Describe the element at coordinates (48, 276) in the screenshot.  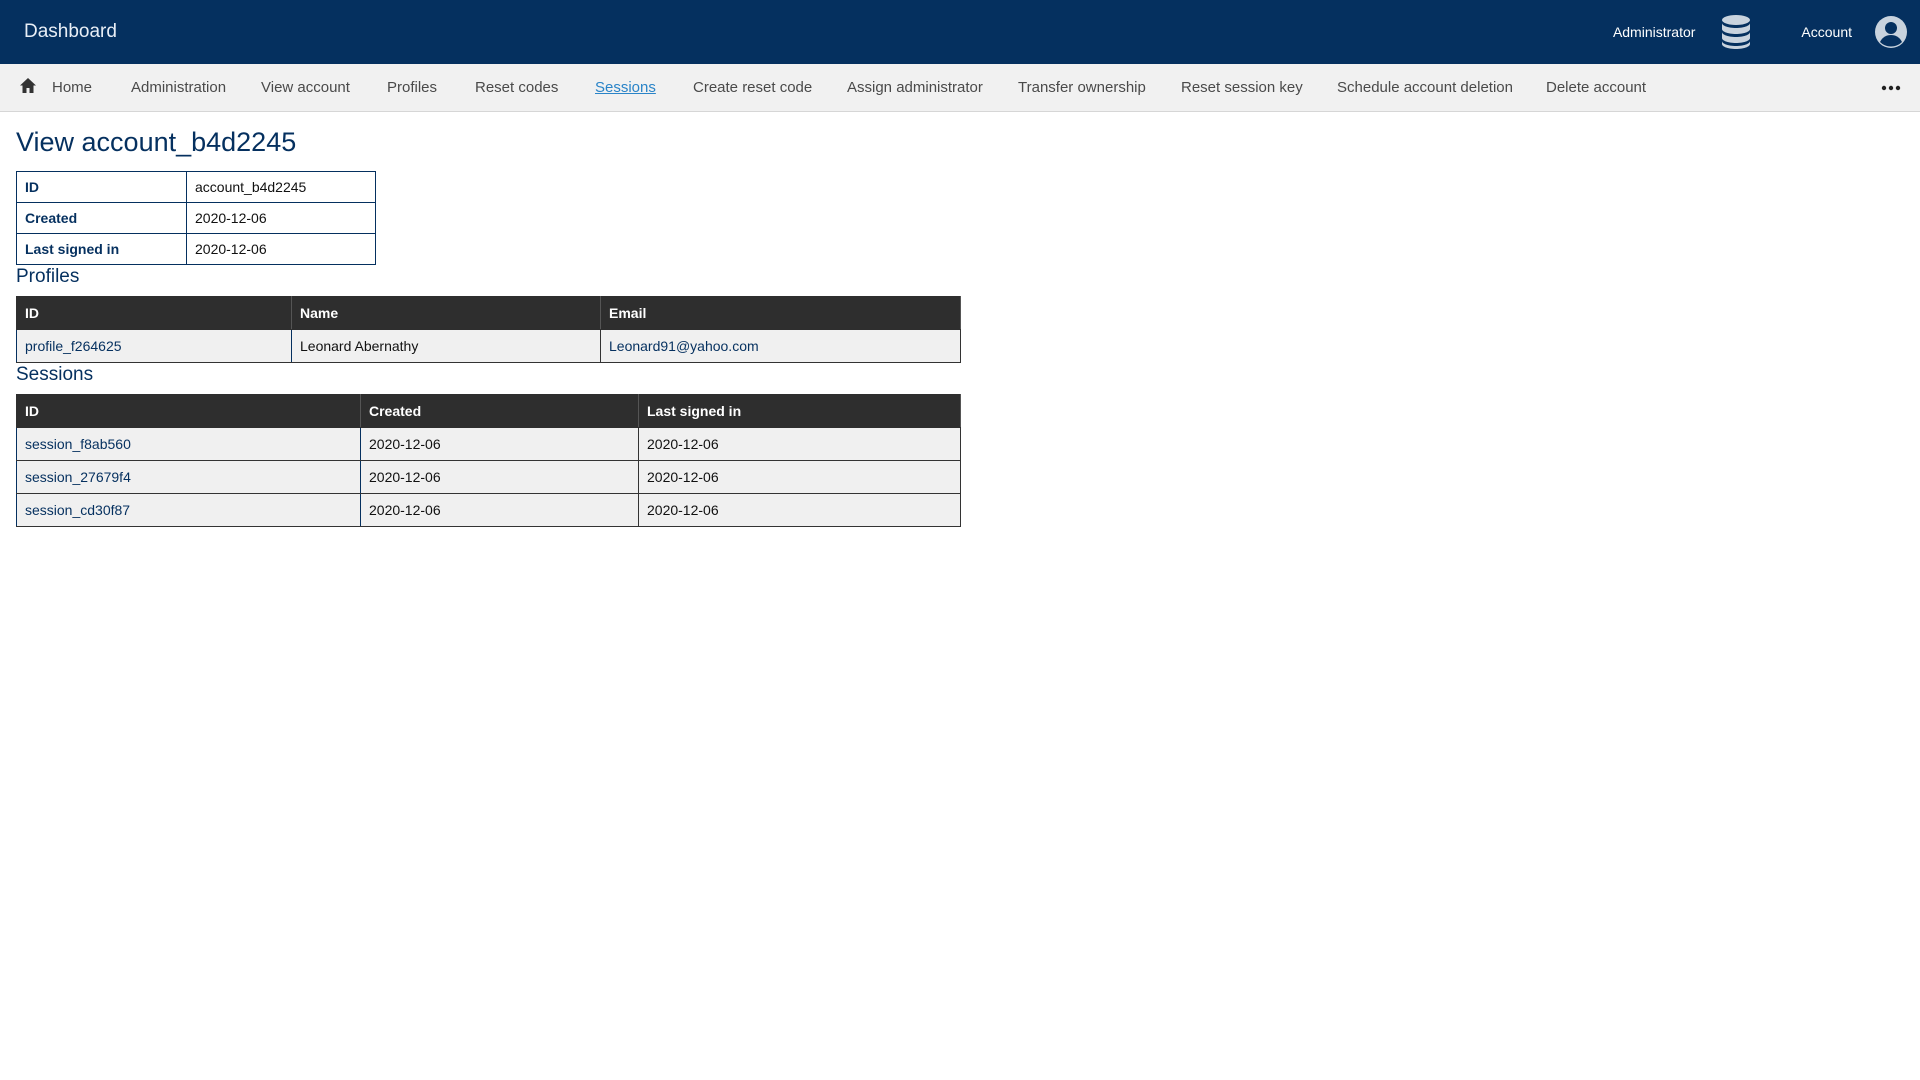
I see `profiles-heading: Profiles` at that location.